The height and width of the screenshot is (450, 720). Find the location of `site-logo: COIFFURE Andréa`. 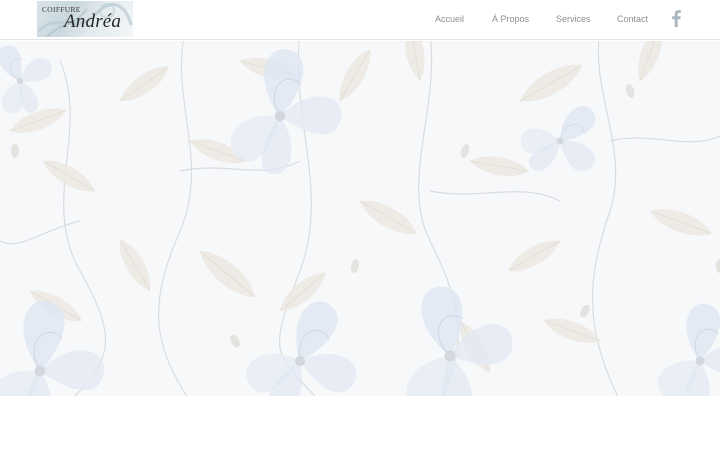

site-logo: COIFFURE Andréa is located at coordinates (85, 19).